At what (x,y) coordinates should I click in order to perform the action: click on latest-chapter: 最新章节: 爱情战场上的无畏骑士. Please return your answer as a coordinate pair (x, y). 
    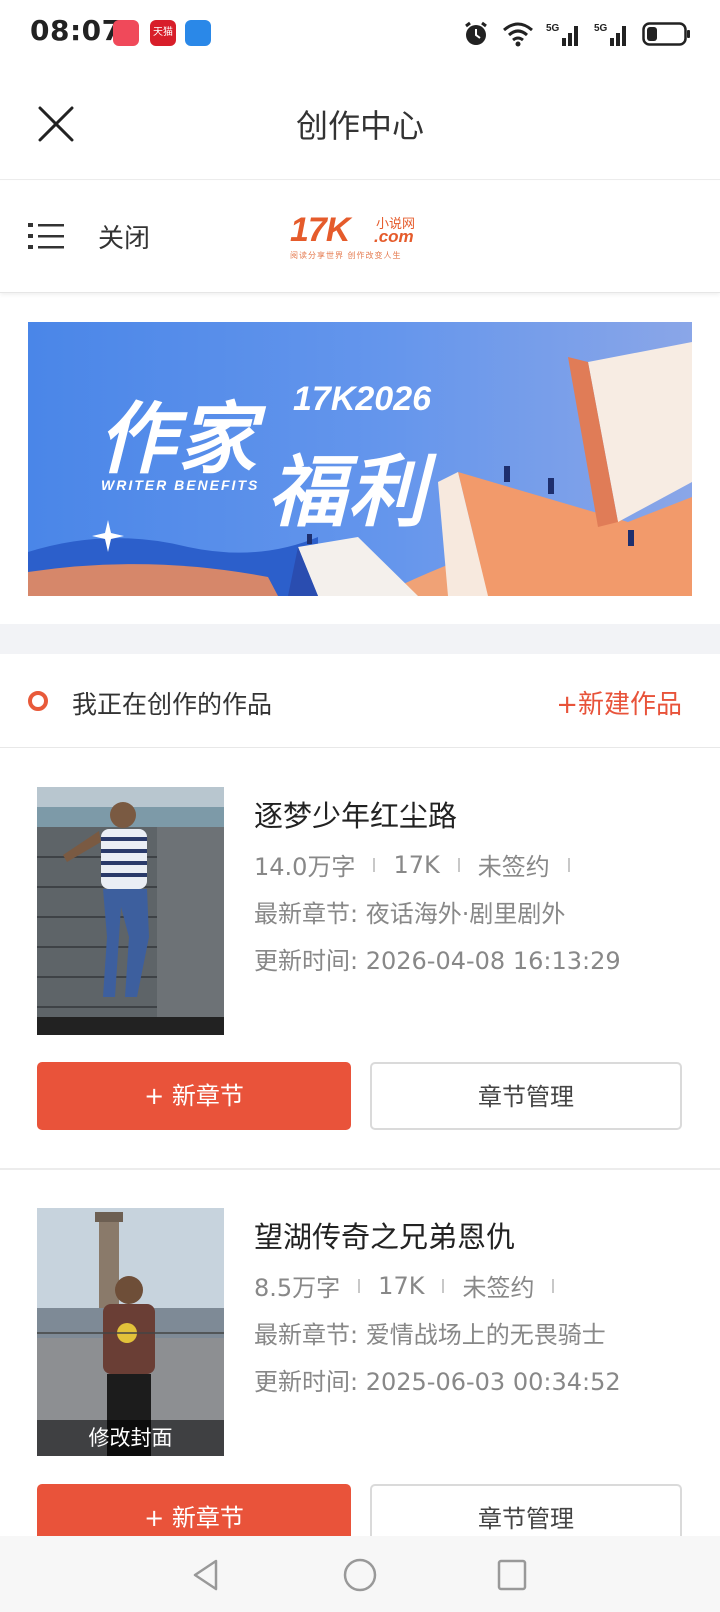
    Looking at the image, I should click on (430, 1335).